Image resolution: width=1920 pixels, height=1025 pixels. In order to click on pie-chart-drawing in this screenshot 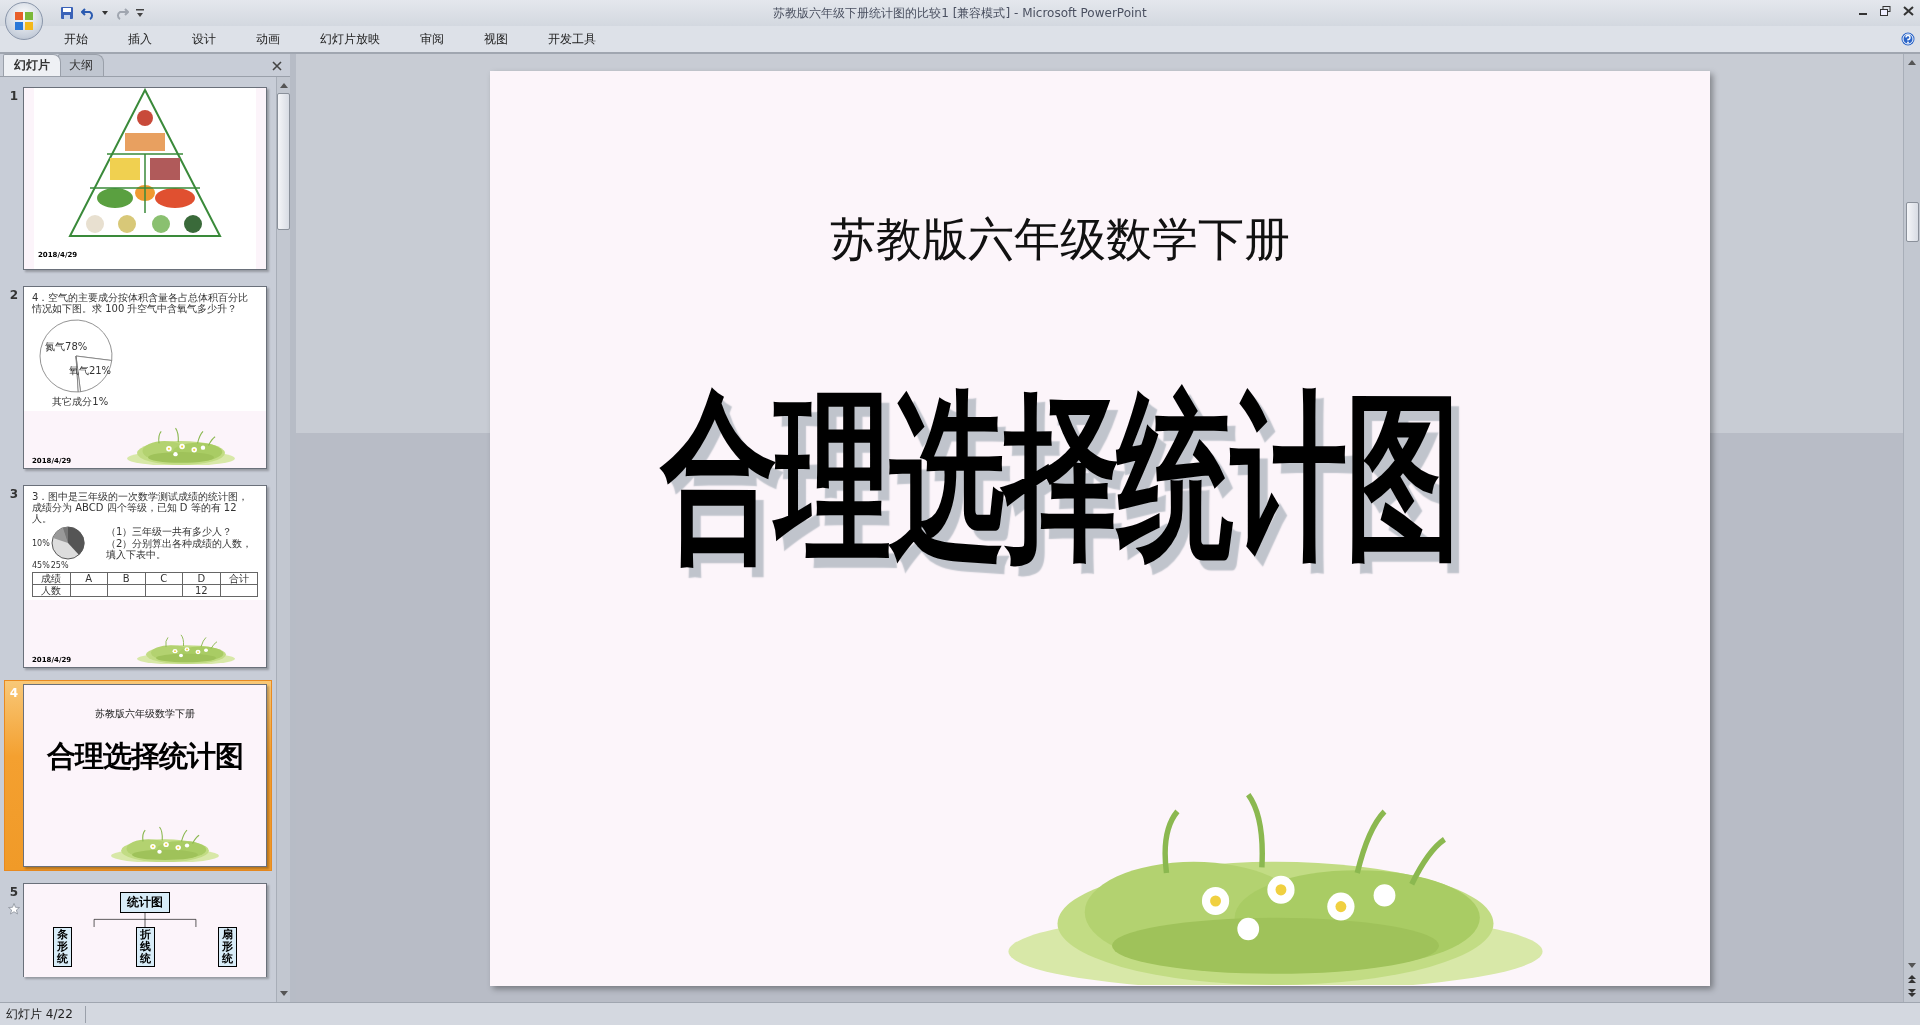, I will do `click(67, 543)`.